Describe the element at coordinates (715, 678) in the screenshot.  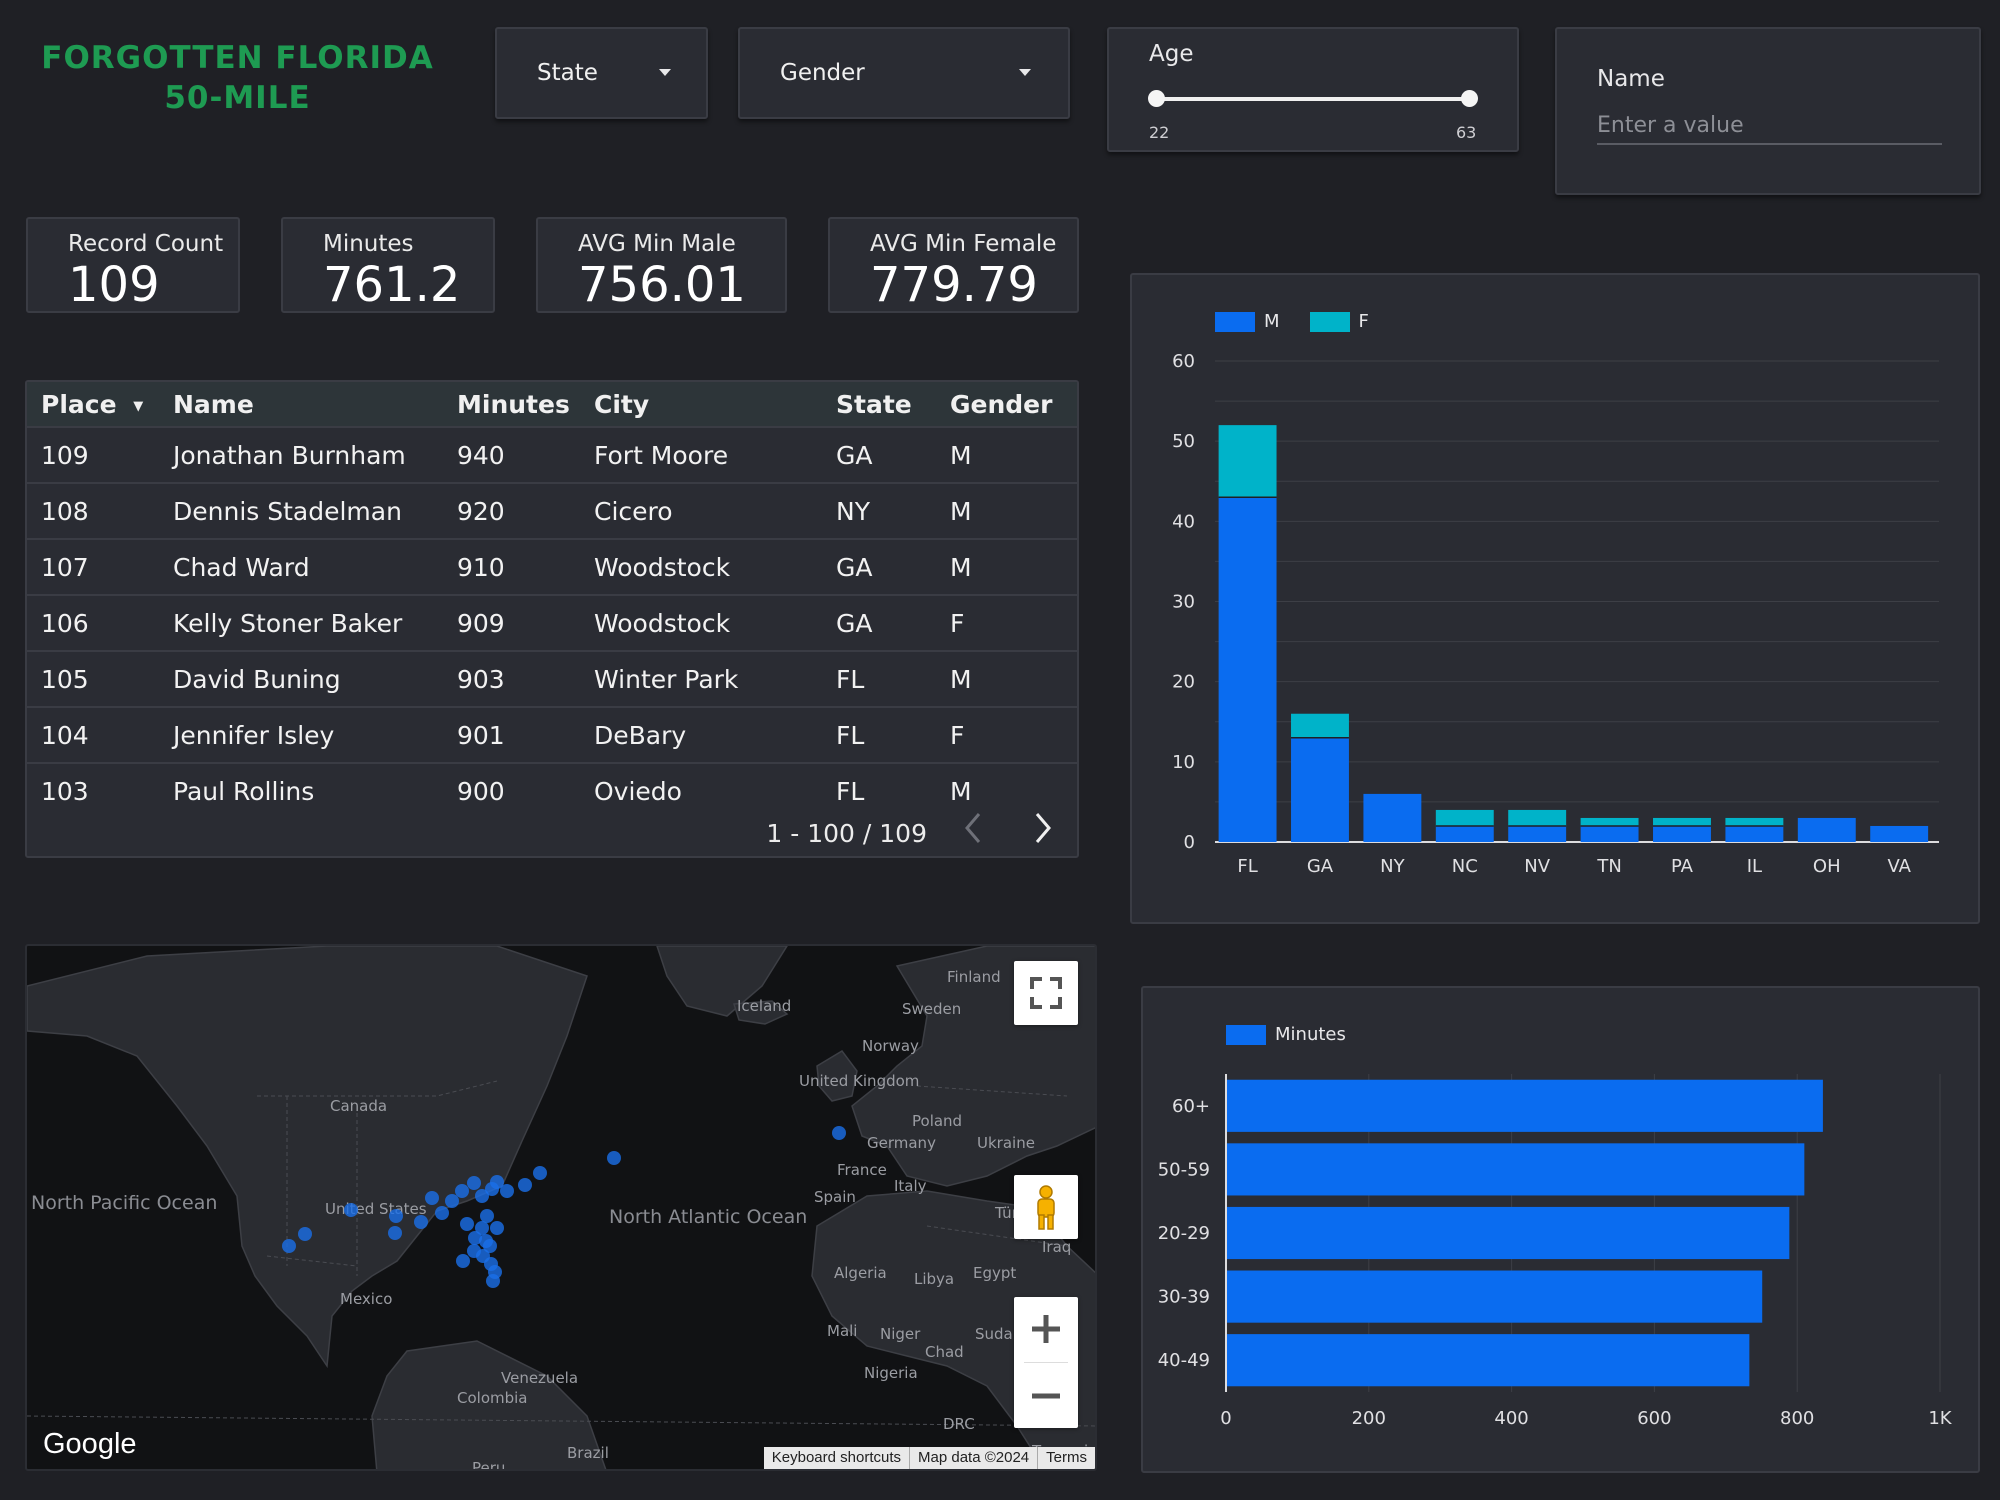
I see `cell-city: Winter Park` at that location.